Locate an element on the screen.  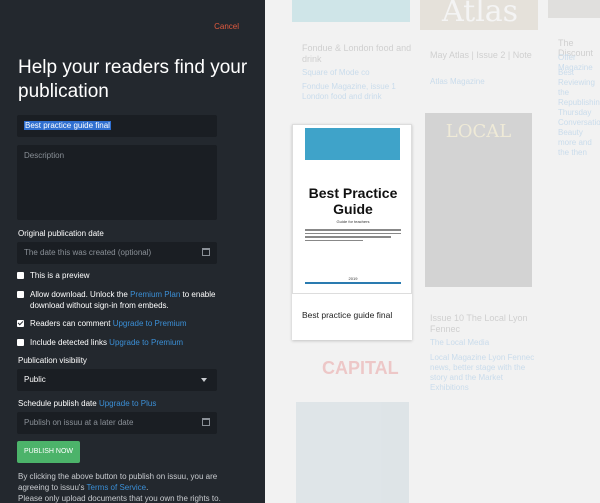
visibility-select: Public is located at coordinates (117, 380).